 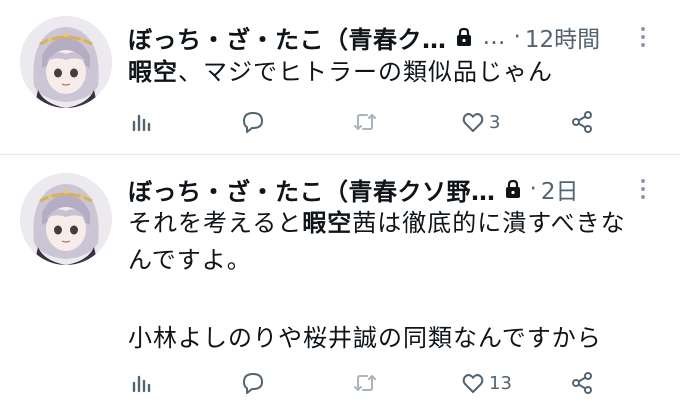 I want to click on tweet-text-line-2: んですよ。, so click(x=190, y=260).